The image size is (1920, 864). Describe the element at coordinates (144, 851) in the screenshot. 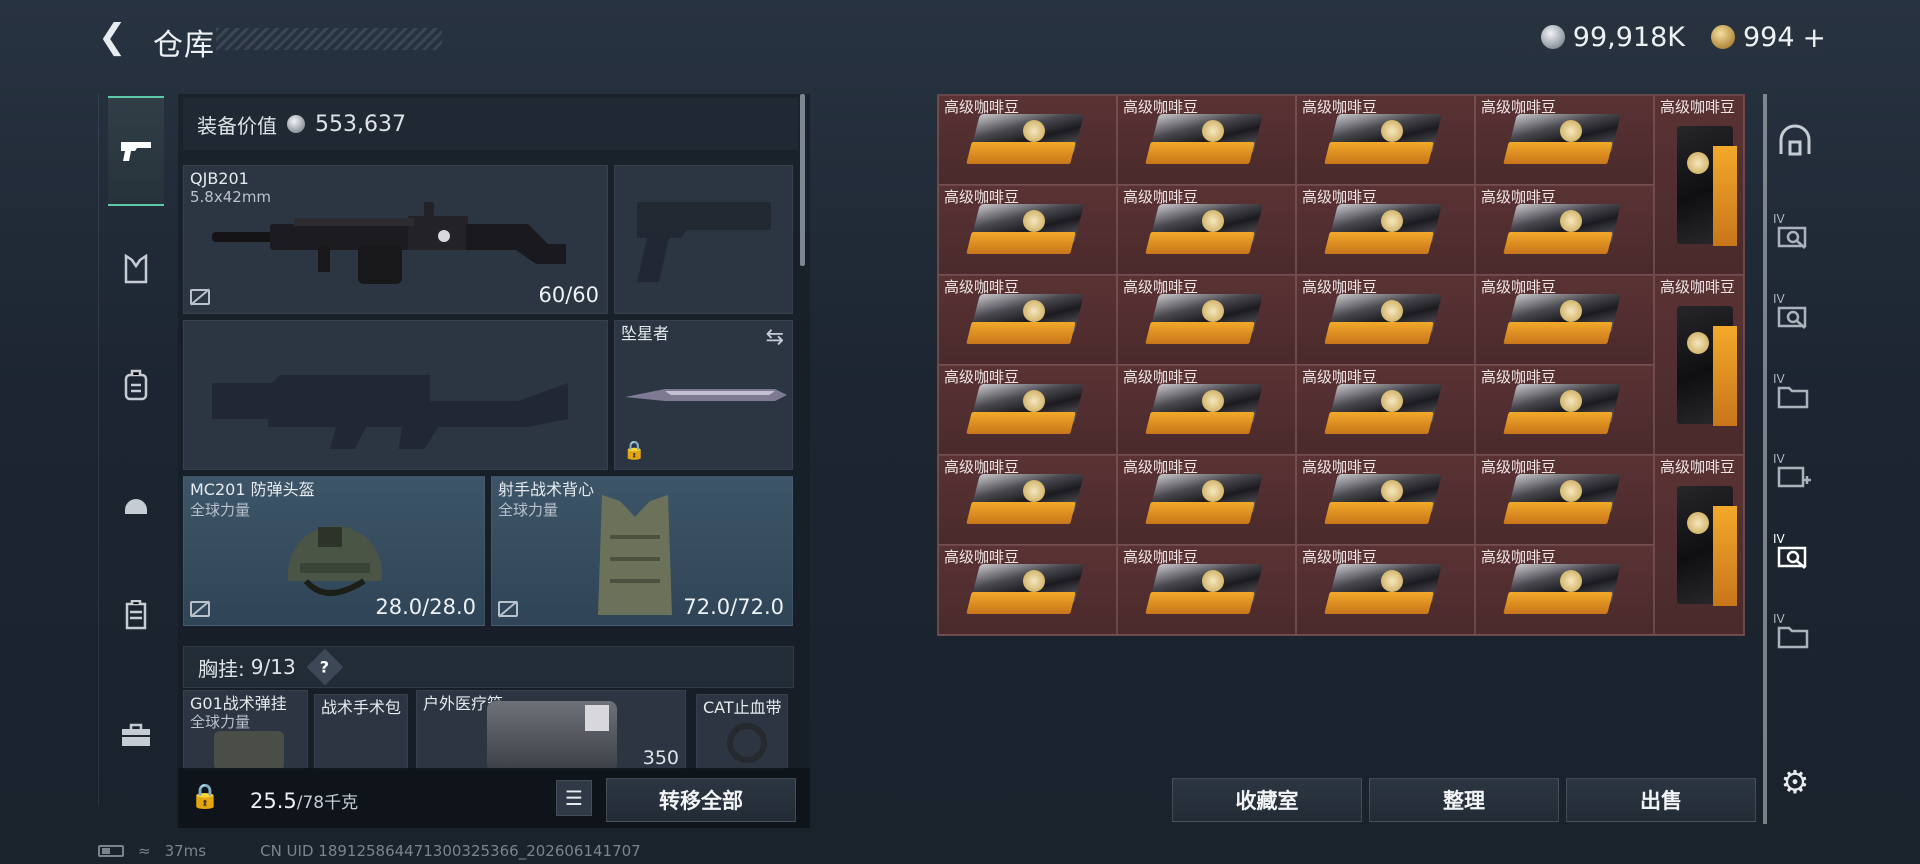

I see `wifi-icon: ≈` at that location.